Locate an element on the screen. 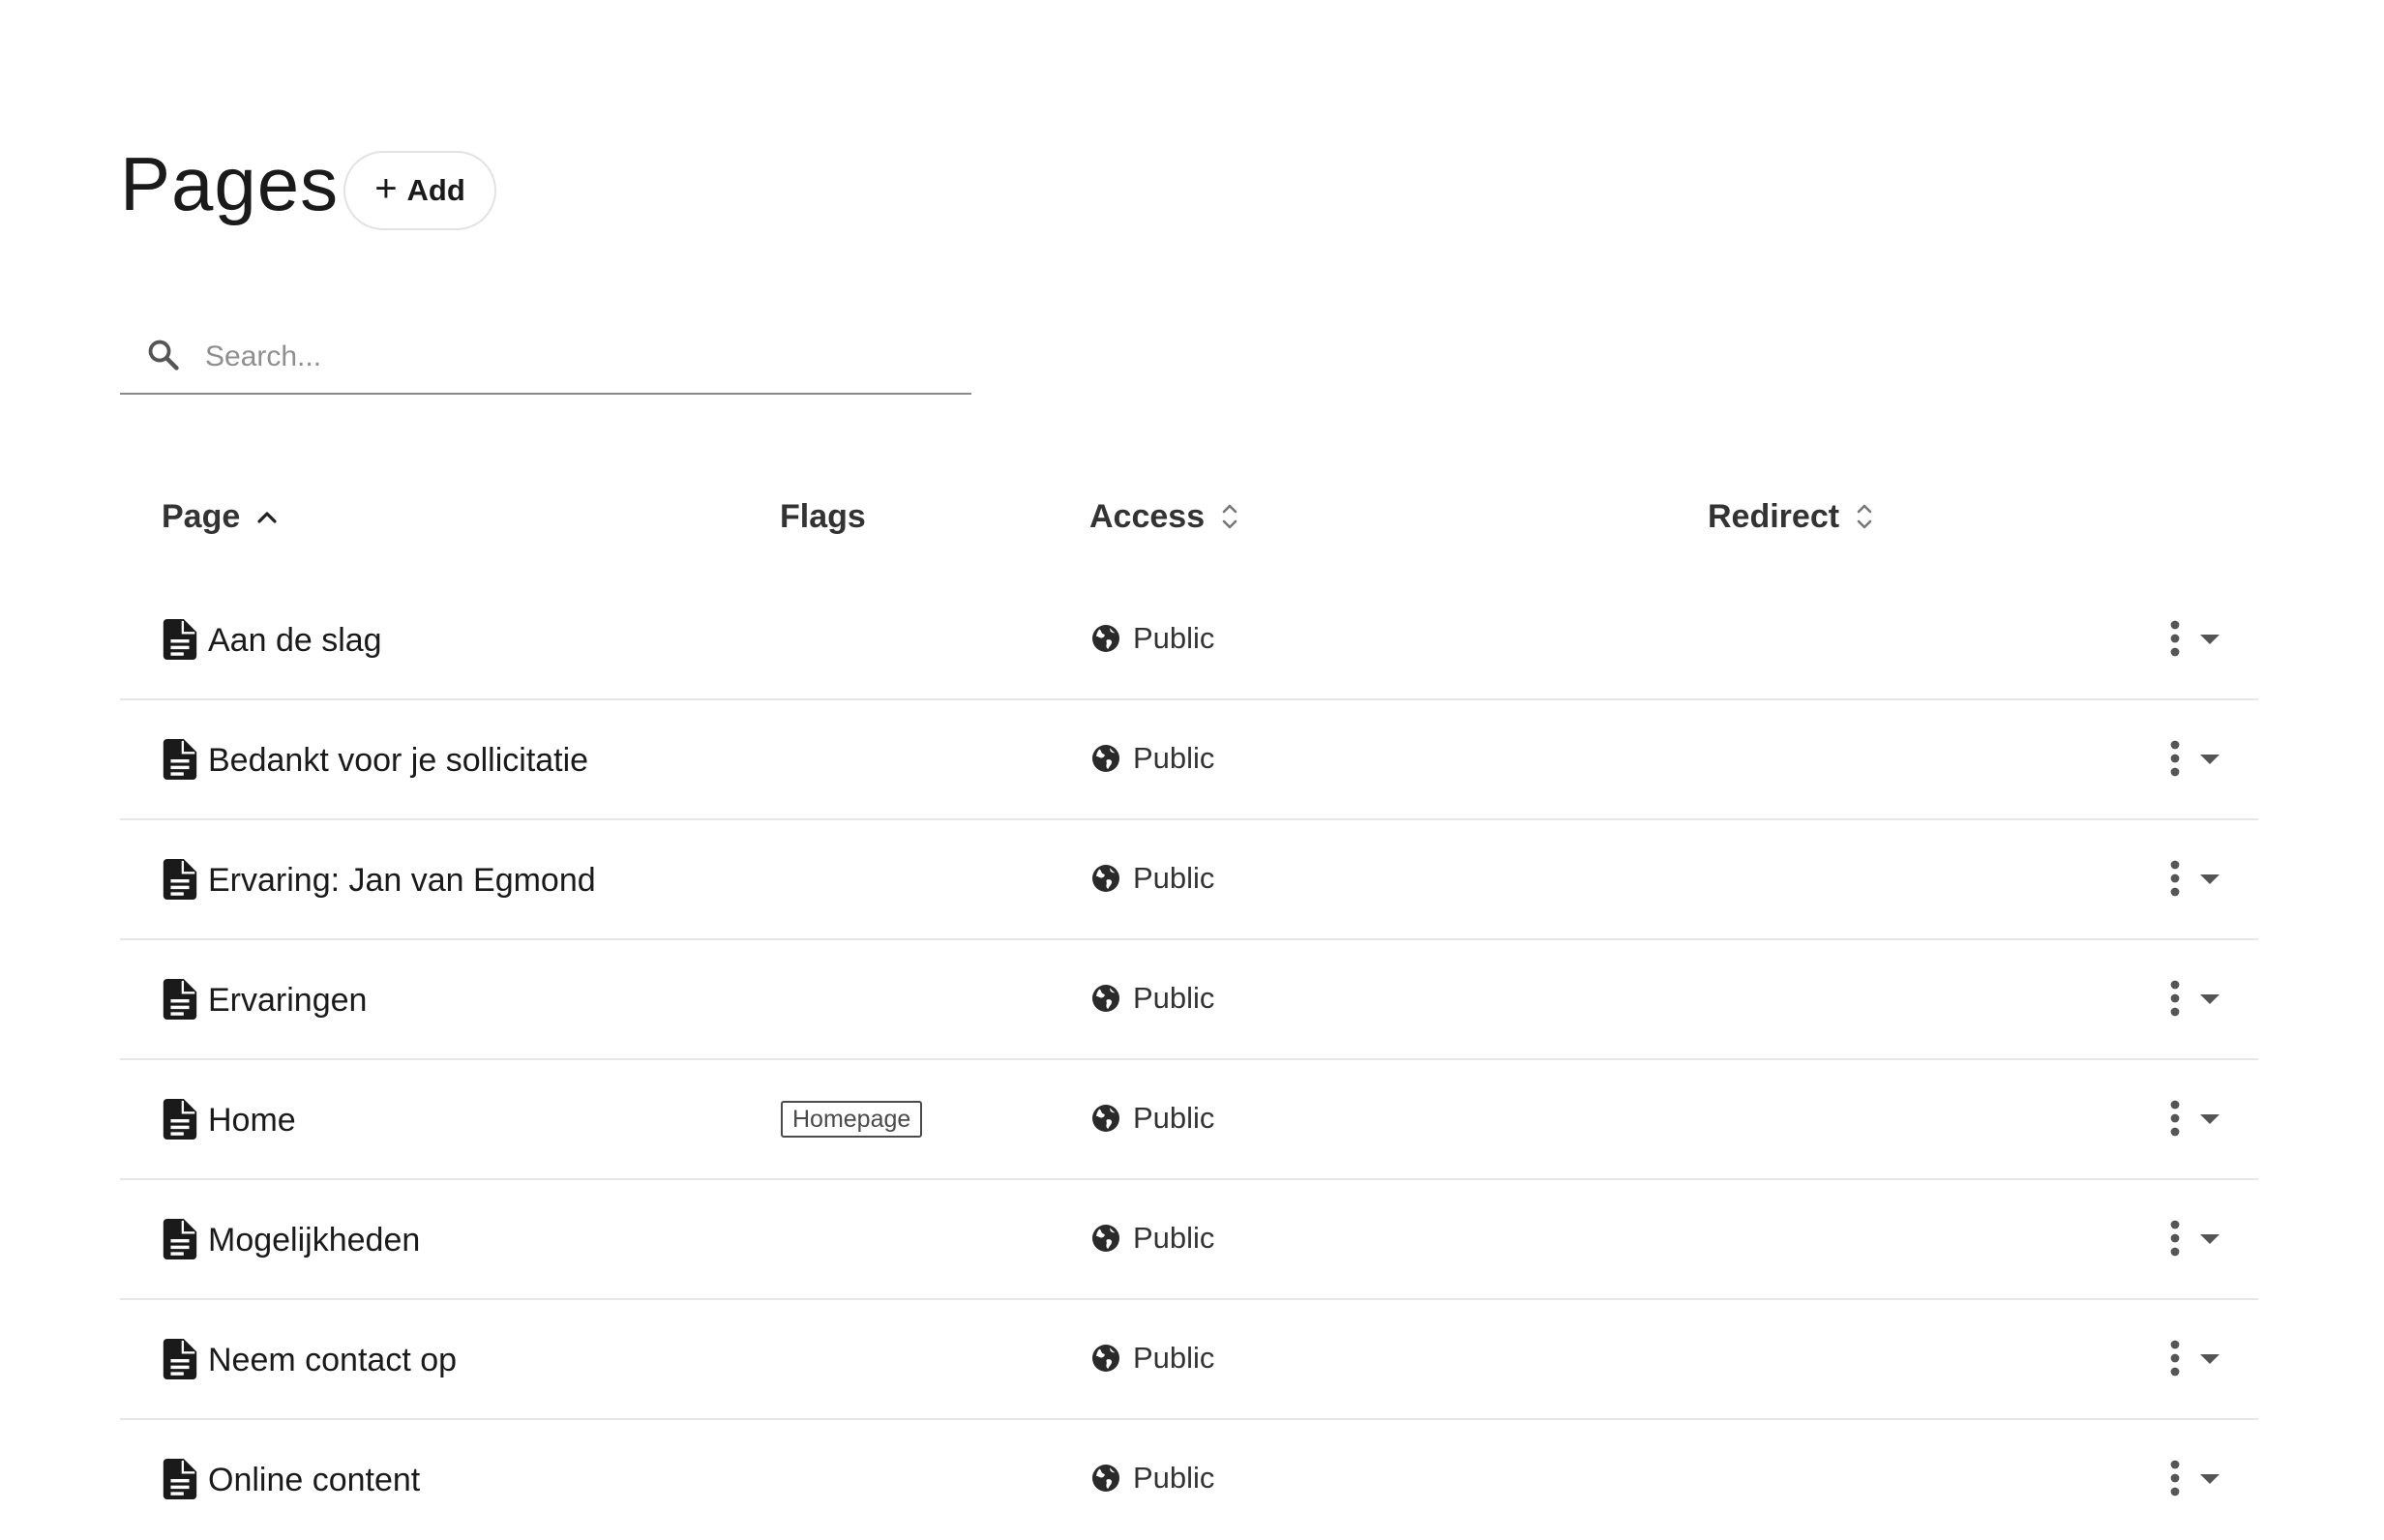  column-header-flags: Flags is located at coordinates (823, 517).